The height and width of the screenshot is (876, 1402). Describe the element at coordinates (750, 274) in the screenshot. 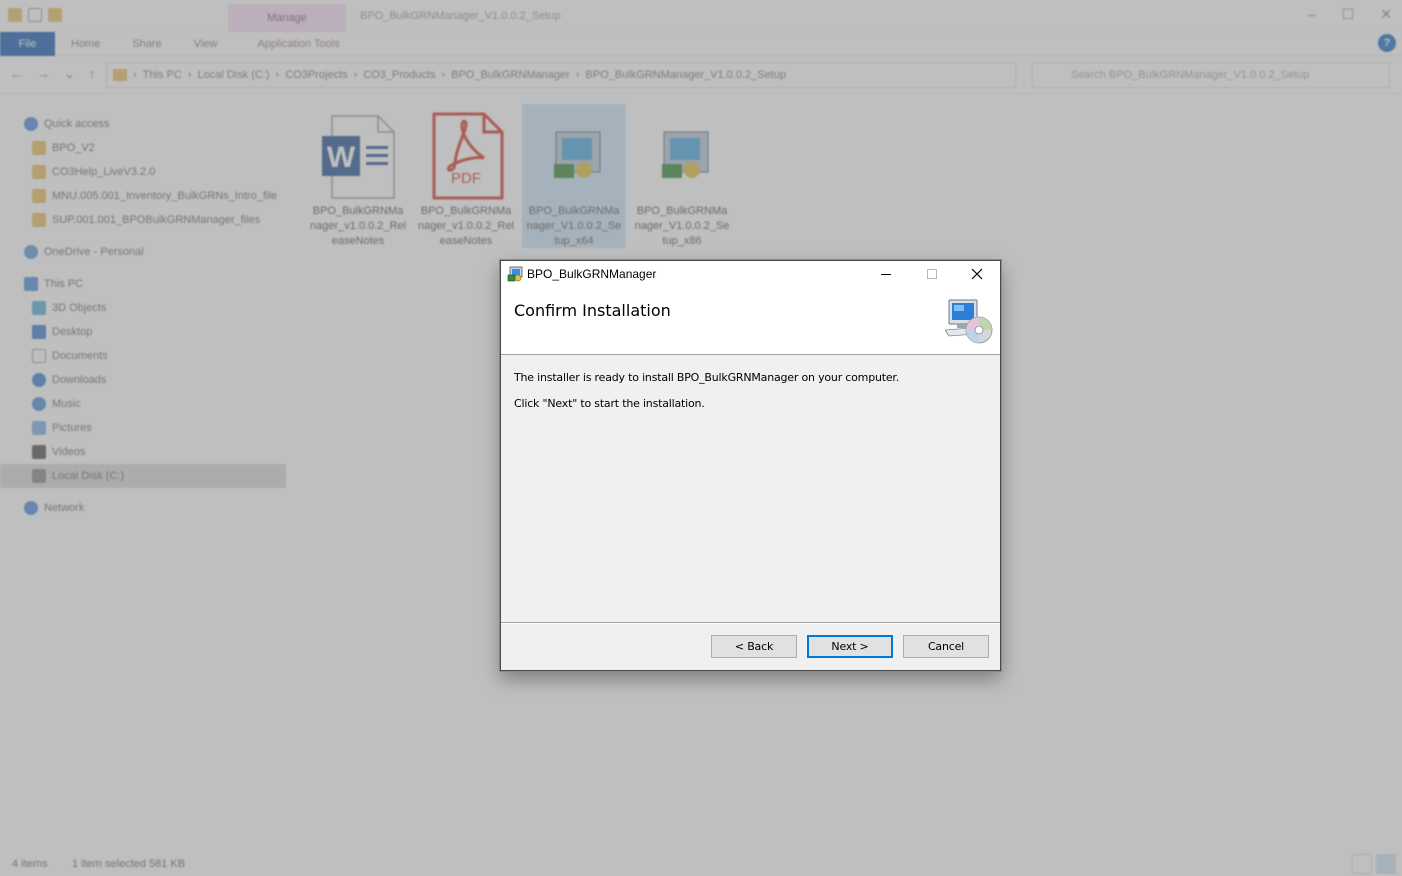

I see `dialog-titlebar: BPO_BulkGRNManager` at that location.